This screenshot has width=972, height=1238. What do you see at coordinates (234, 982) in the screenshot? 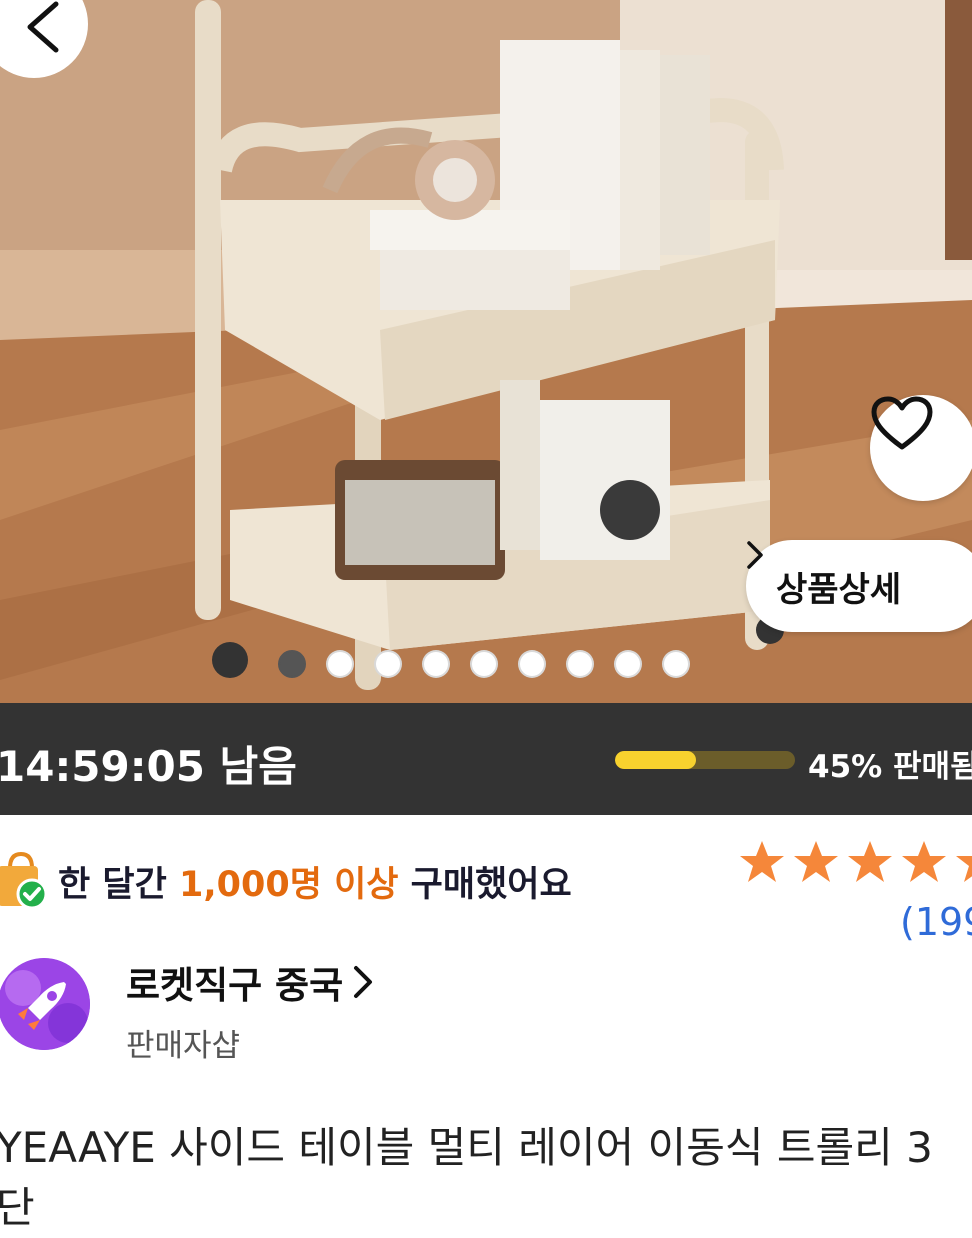
I see `seller-name-link: 로켓직구 중국` at bounding box center [234, 982].